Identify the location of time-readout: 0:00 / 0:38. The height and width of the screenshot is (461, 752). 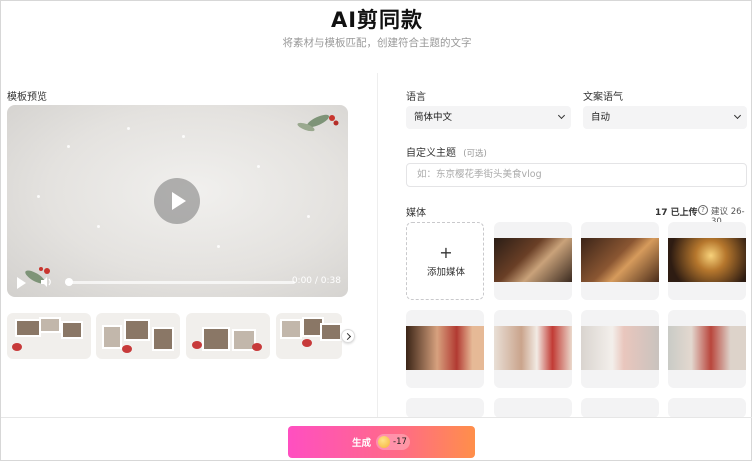
(316, 281).